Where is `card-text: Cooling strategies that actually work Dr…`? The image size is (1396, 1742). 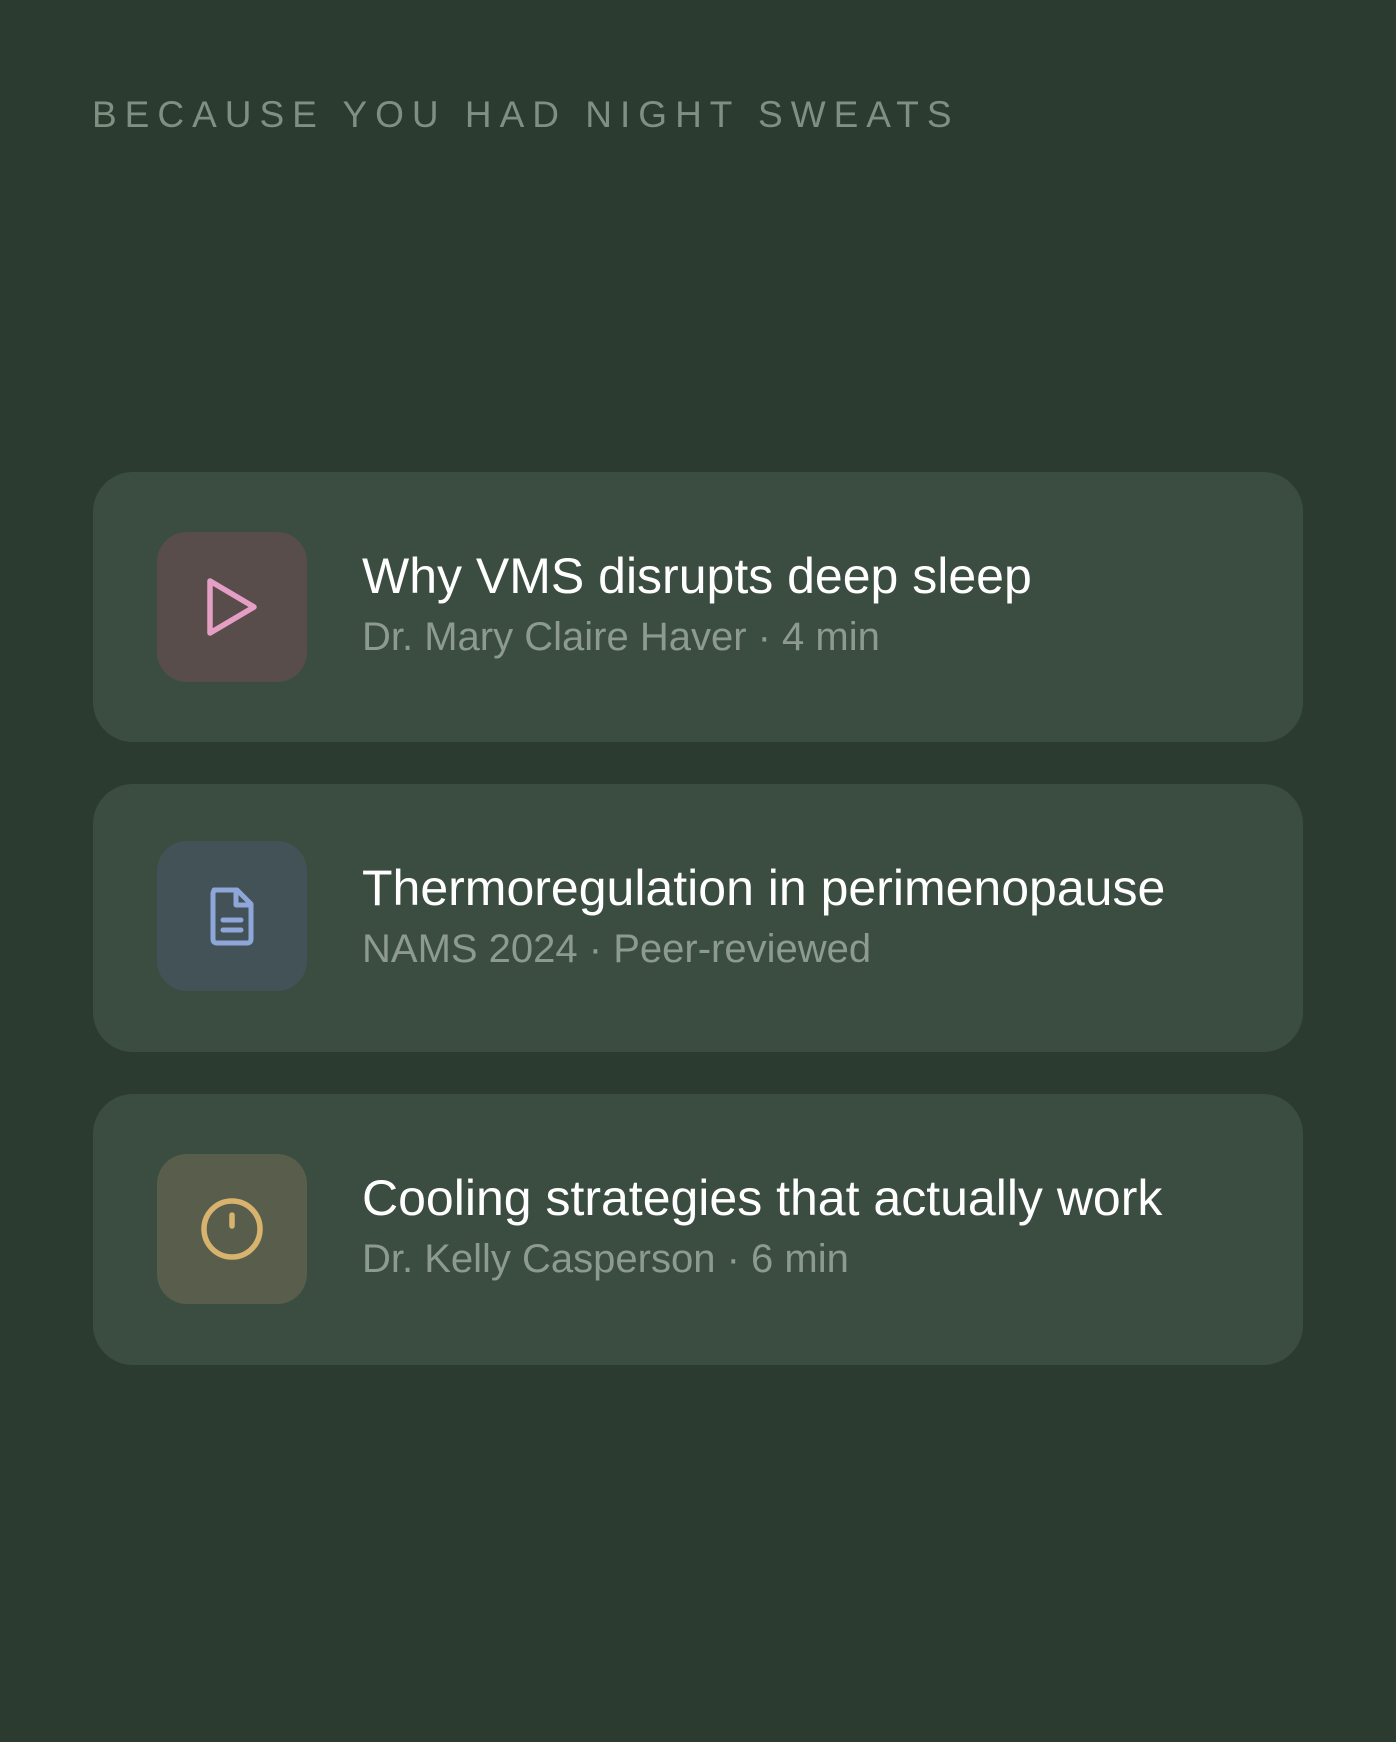
card-text: Cooling strategies that actually work Dr… is located at coordinates (812, 1226).